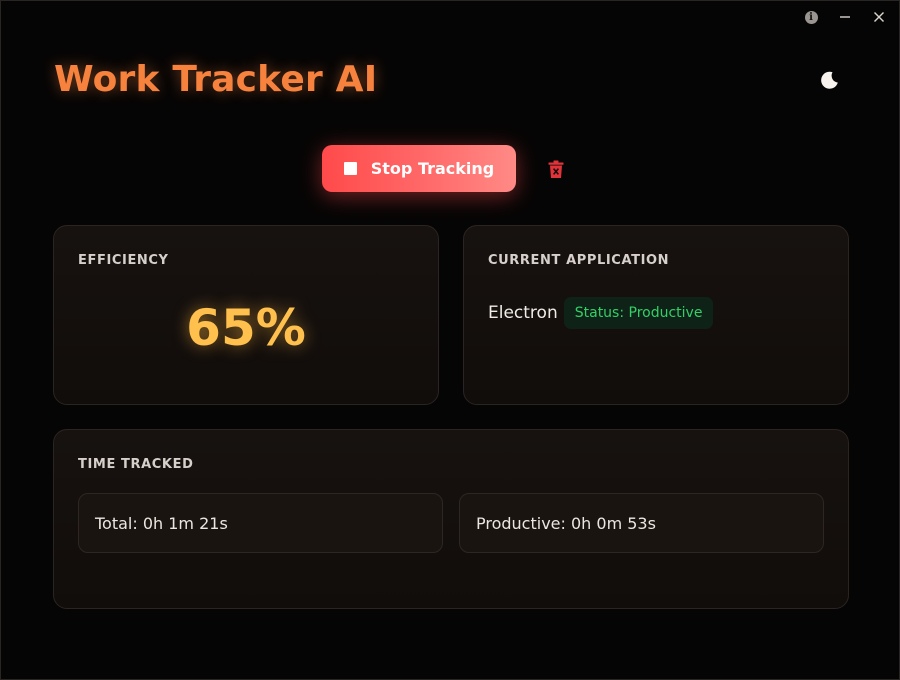 The image size is (900, 680). I want to click on stop-tracking-button: Stop Tracking, so click(419, 168).